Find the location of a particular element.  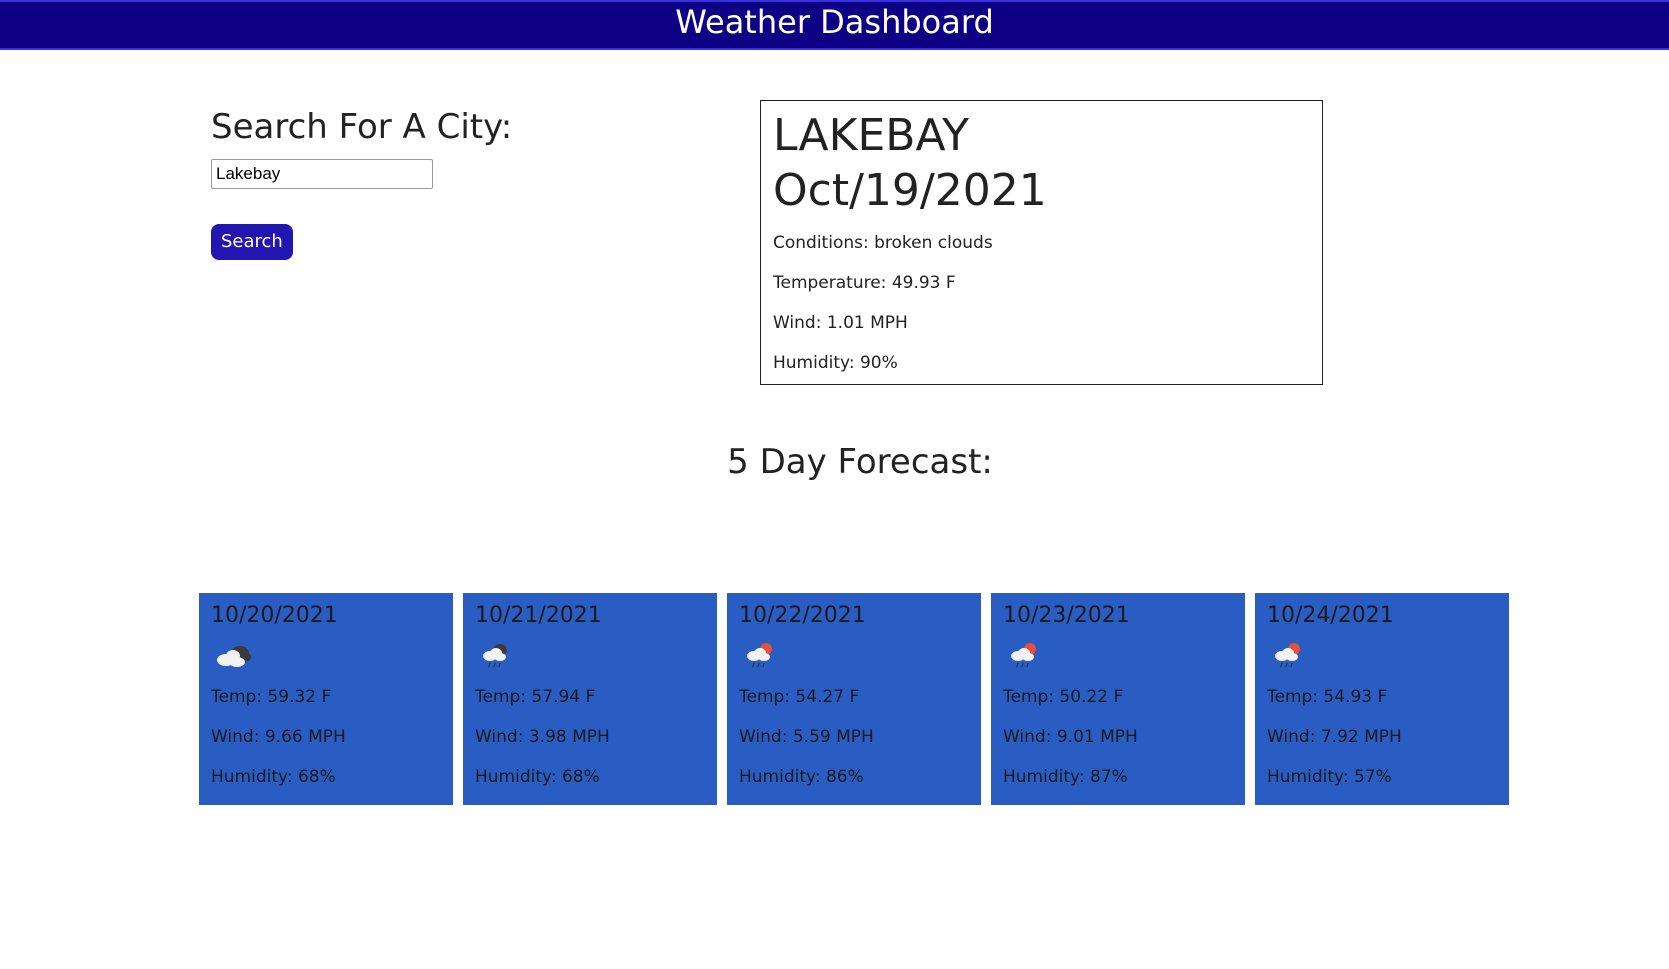

current-temperature: Temperature: 49.93 F is located at coordinates (864, 283).